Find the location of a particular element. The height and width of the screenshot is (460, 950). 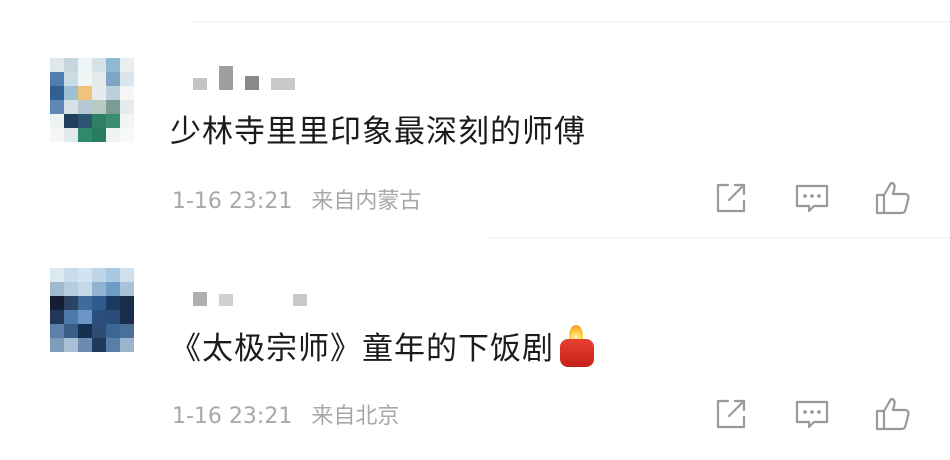

candle-emoji is located at coordinates (577, 345).